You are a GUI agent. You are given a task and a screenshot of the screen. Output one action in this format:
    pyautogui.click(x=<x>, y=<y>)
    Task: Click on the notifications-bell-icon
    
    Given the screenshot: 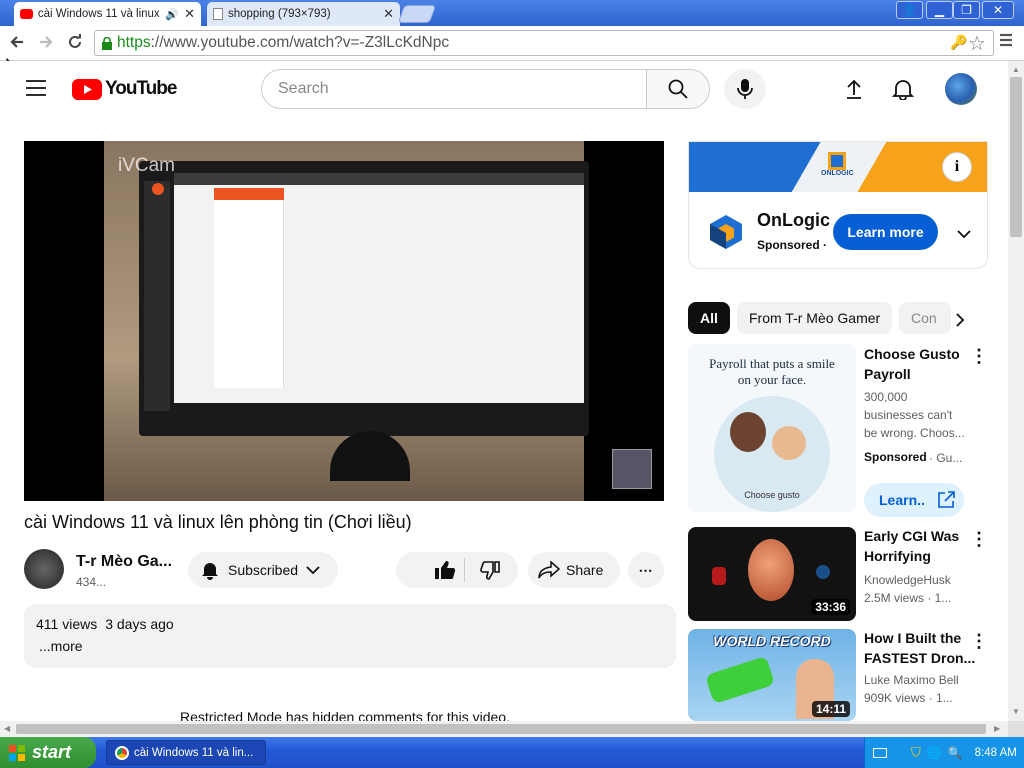 What is the action you would take?
    pyautogui.click(x=903, y=91)
    